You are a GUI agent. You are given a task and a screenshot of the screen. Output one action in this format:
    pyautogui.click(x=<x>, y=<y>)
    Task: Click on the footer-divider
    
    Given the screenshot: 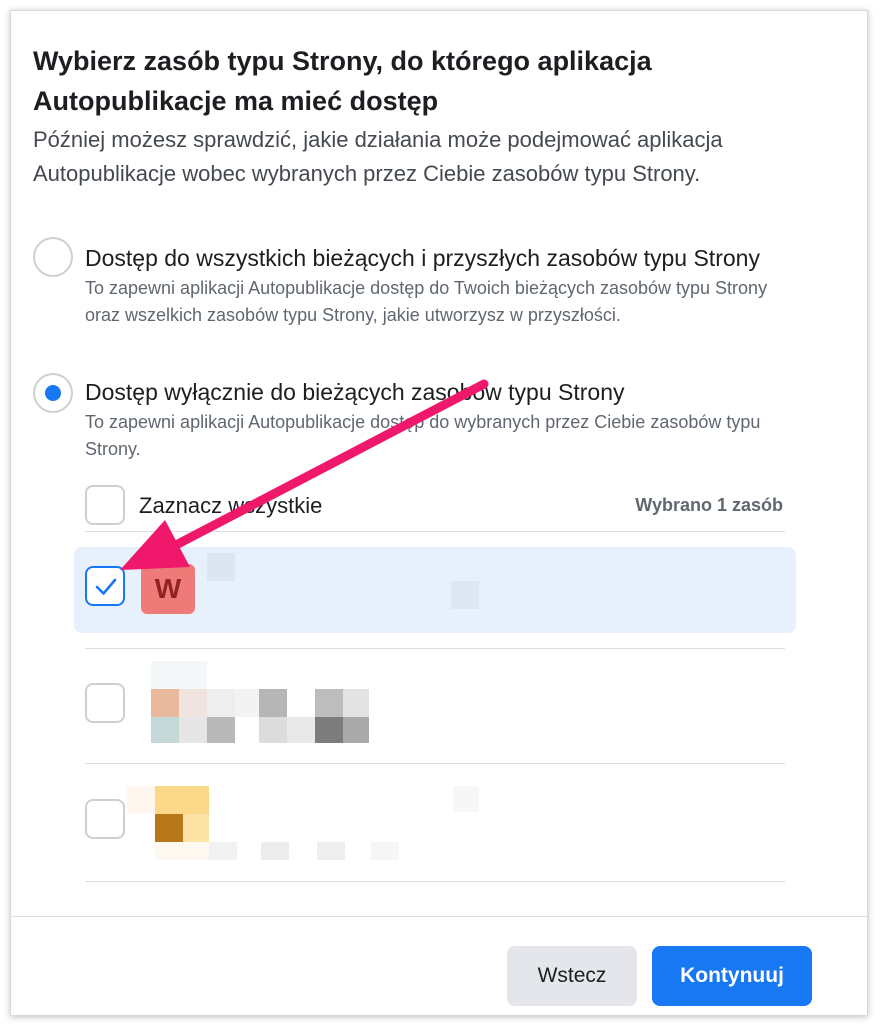 What is the action you would take?
    pyautogui.click(x=439, y=916)
    